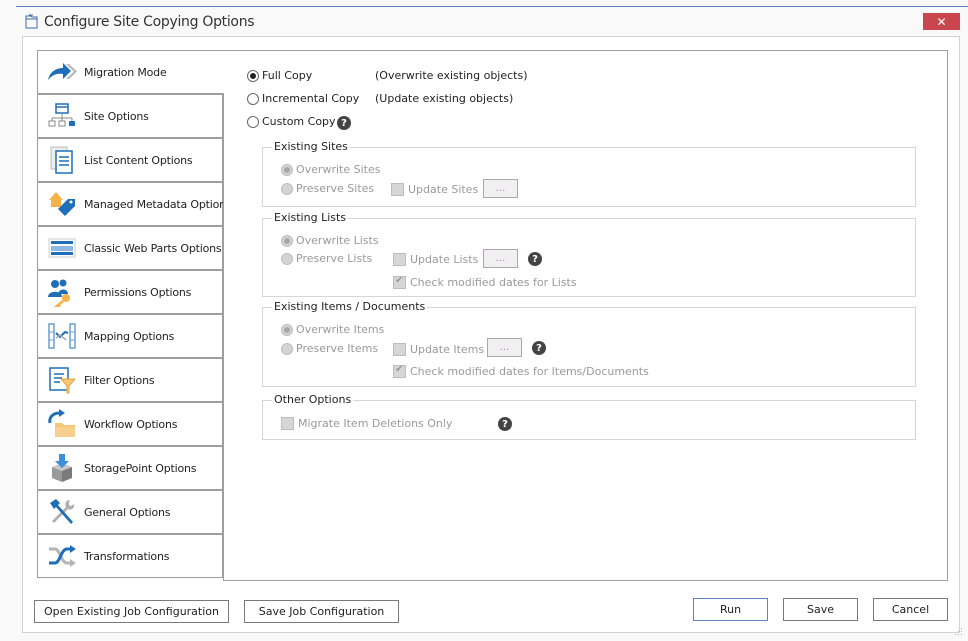 This screenshot has height=641, width=968. I want to click on incremental-copy-radio: Incremental Copy, so click(303, 98).